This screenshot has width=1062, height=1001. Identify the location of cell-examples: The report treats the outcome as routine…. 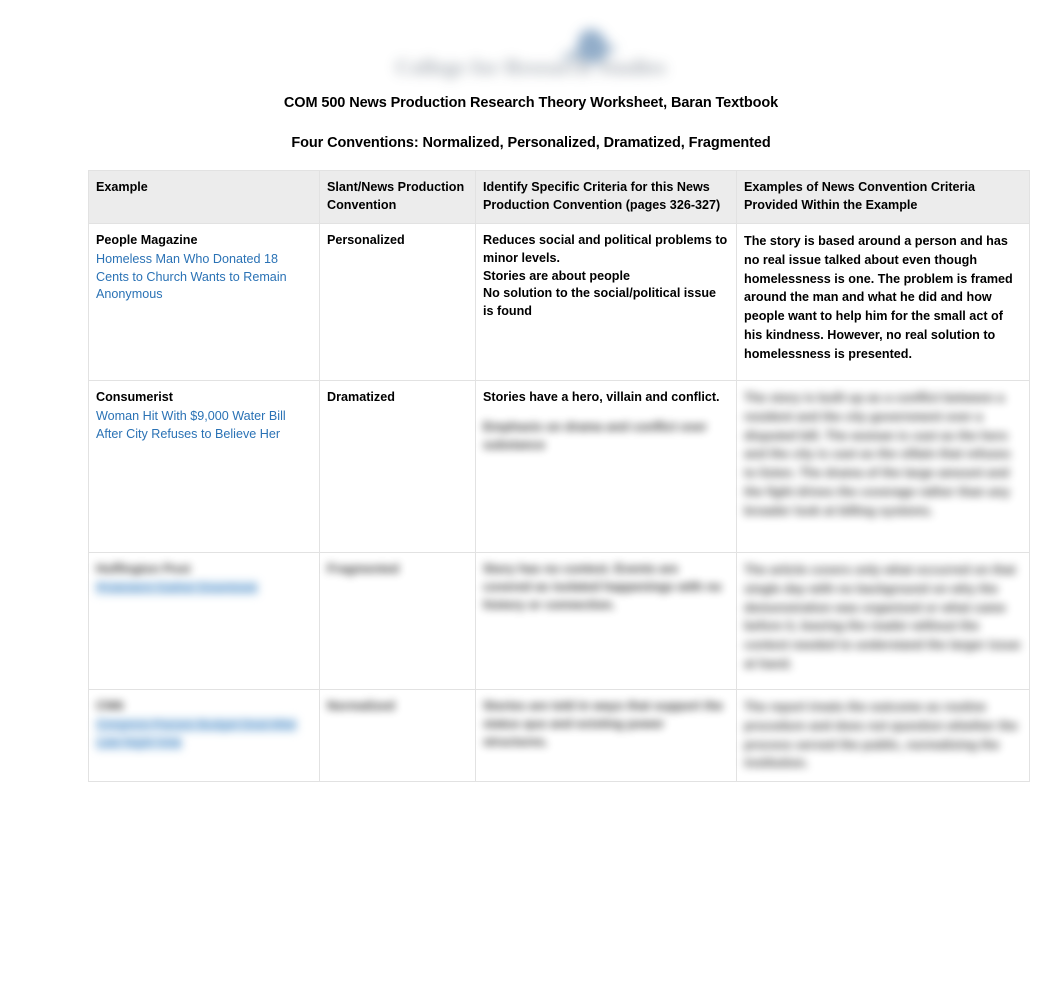
(883, 735).